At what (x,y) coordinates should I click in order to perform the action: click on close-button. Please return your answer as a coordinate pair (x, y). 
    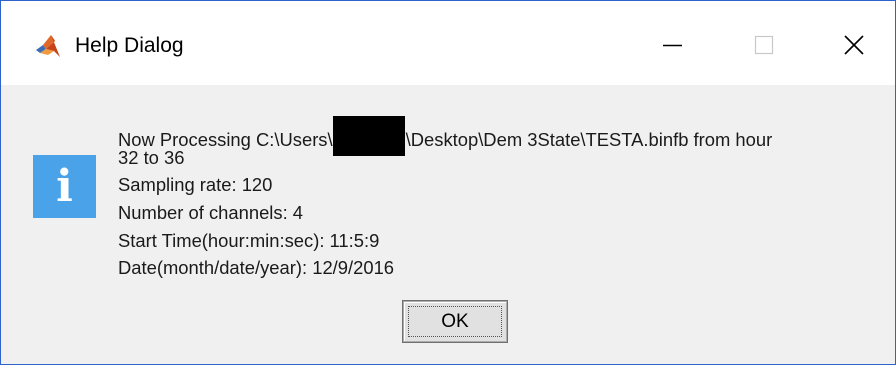
    Looking at the image, I should click on (854, 45).